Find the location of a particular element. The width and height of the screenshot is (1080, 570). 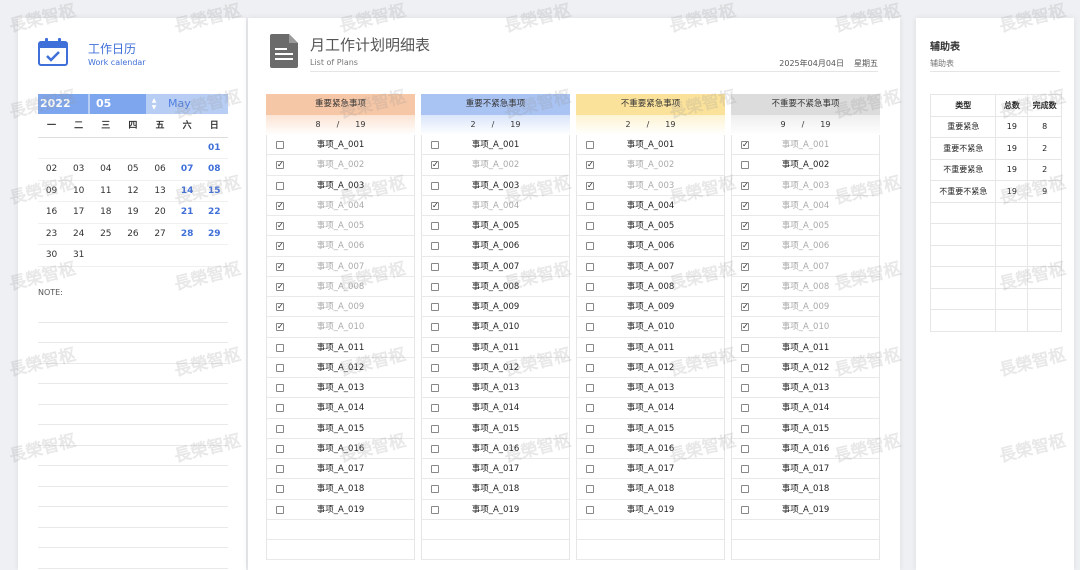

calendar-day: 18 is located at coordinates (106, 213).